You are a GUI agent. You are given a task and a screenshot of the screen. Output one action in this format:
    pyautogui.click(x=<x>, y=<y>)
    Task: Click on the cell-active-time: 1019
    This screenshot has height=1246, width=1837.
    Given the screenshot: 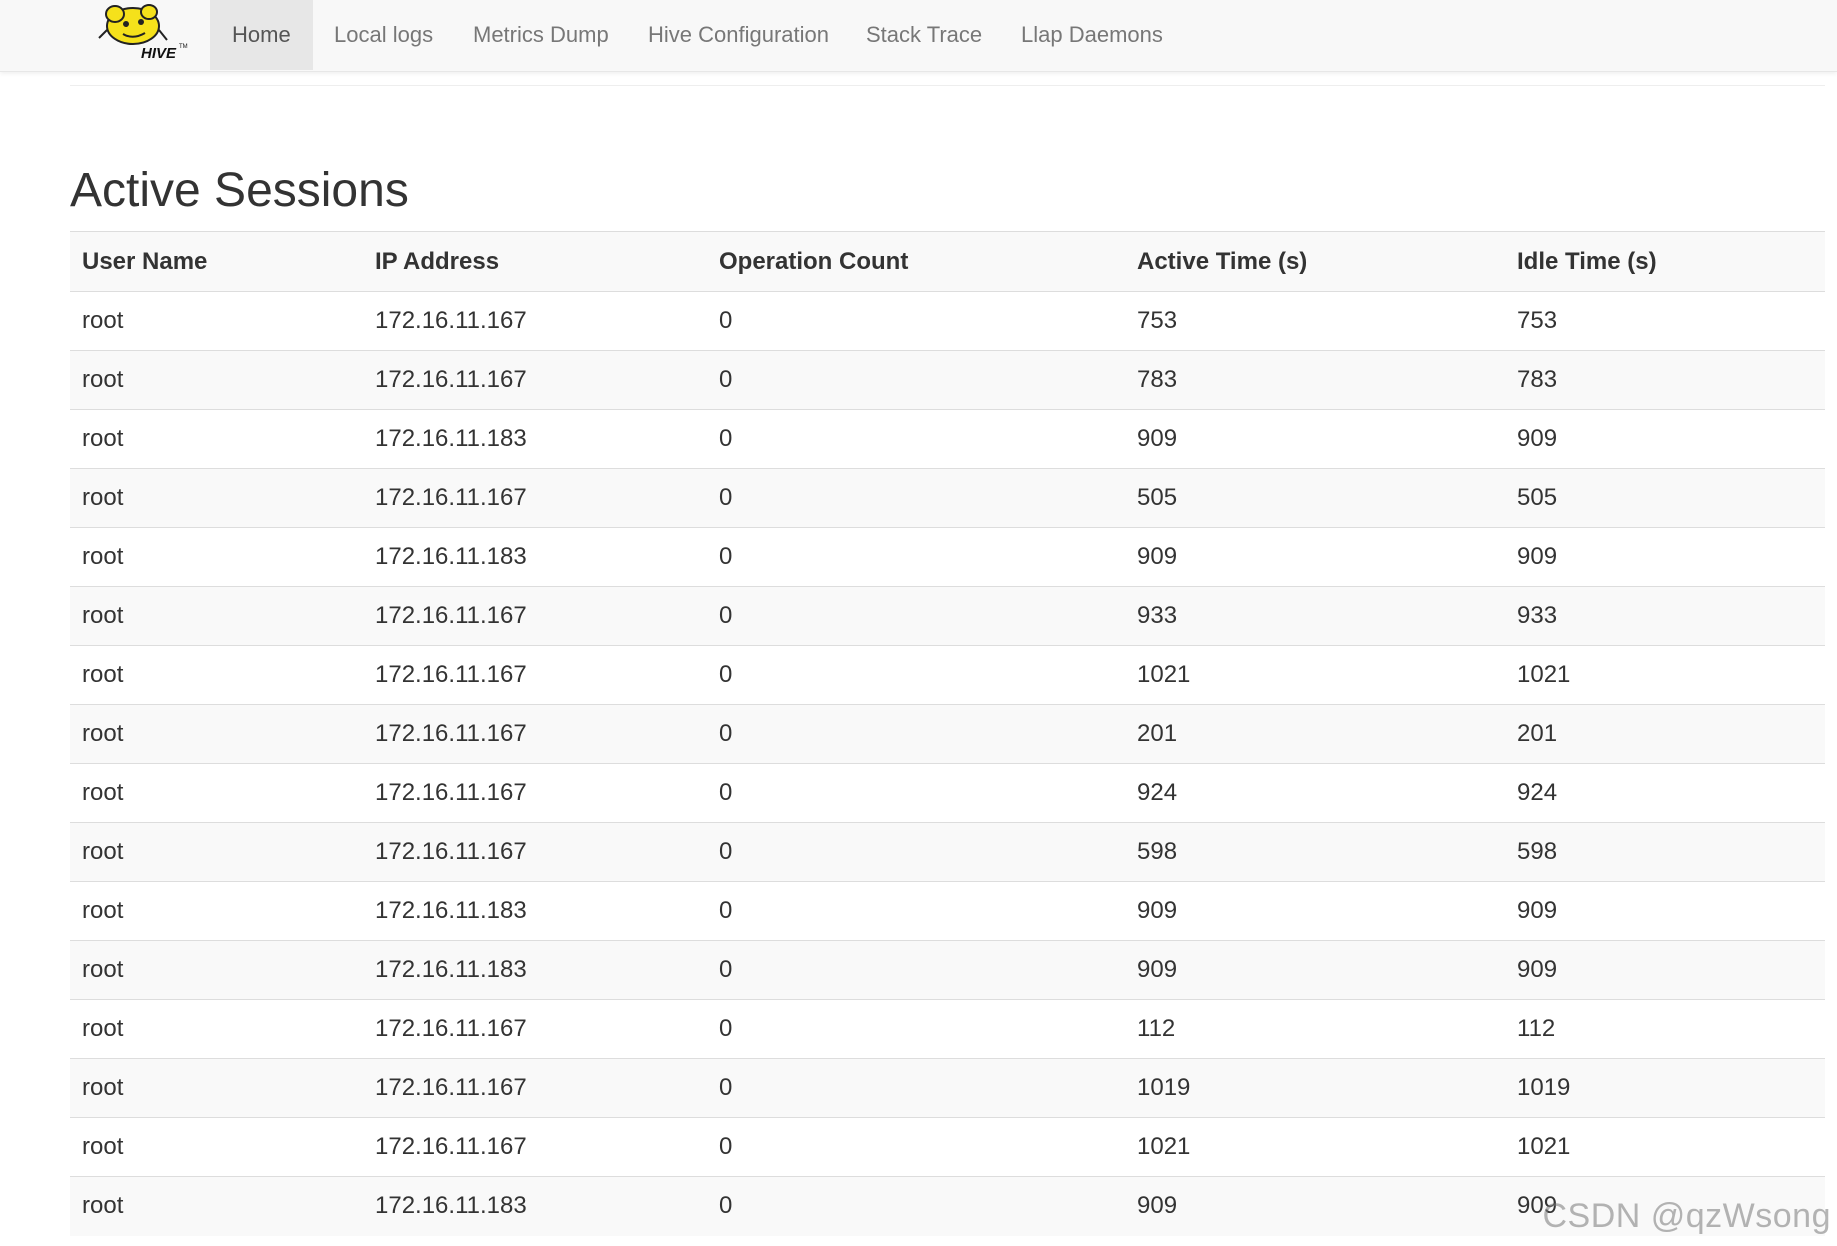 What is the action you would take?
    pyautogui.click(x=1315, y=1088)
    